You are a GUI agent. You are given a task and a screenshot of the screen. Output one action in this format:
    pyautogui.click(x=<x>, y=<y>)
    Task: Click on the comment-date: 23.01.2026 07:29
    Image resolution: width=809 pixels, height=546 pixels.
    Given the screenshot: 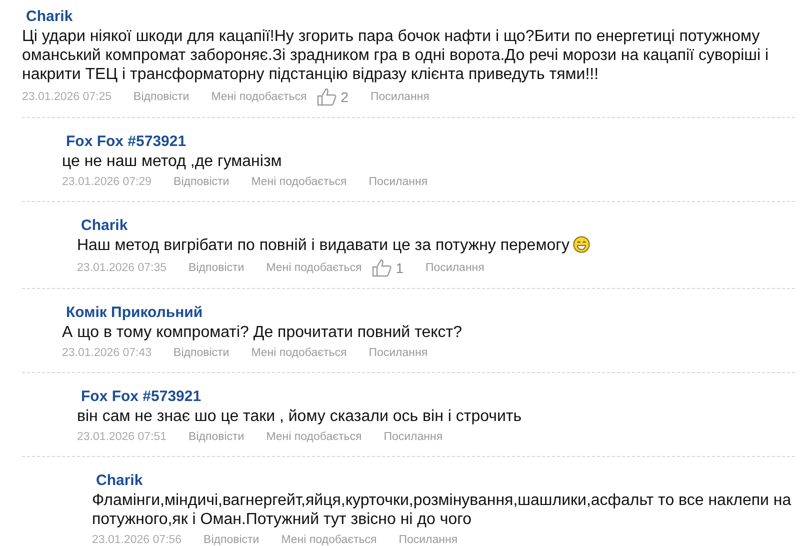 What is the action you would take?
    pyautogui.click(x=107, y=182)
    